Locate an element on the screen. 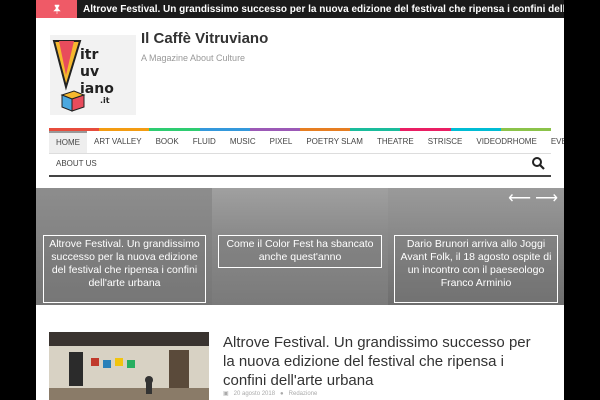 The image size is (600, 400). nav-divider is located at coordinates (300, 153).